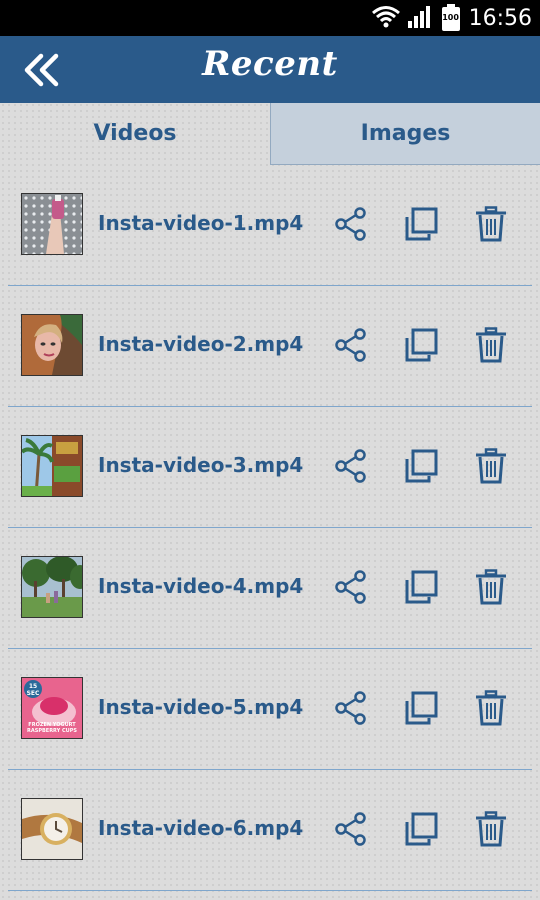  What do you see at coordinates (52, 708) in the screenshot?
I see `video-thumbnail: 15 SEC FROZEN YOGURT RASPBERRY CUPS` at bounding box center [52, 708].